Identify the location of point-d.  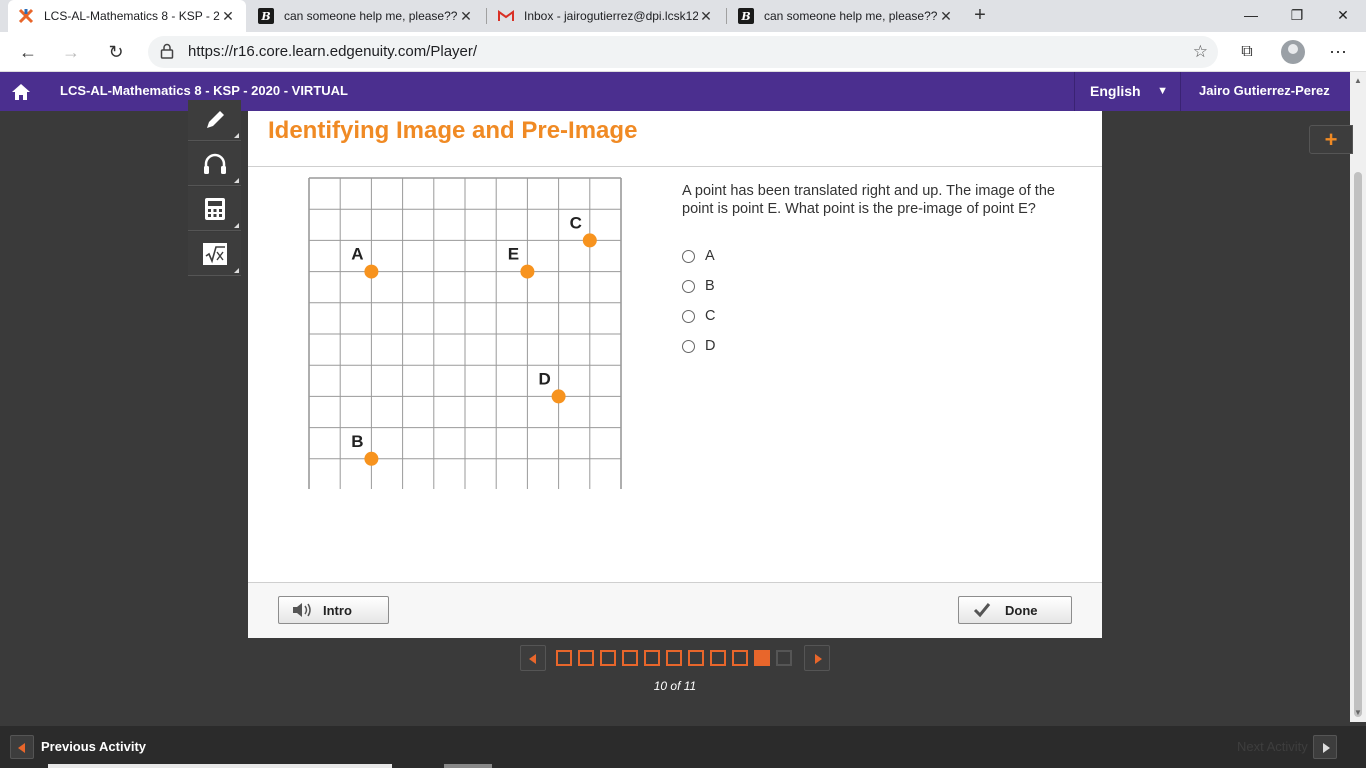
(558, 396).